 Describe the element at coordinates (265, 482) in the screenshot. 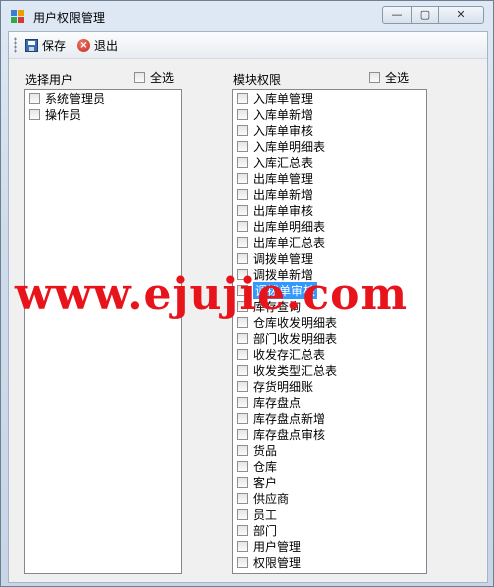

I see `item-label: 客户` at that location.